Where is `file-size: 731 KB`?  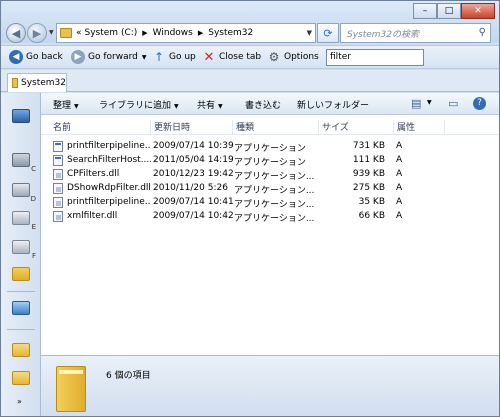
file-size: 731 KB is located at coordinates (368, 146).